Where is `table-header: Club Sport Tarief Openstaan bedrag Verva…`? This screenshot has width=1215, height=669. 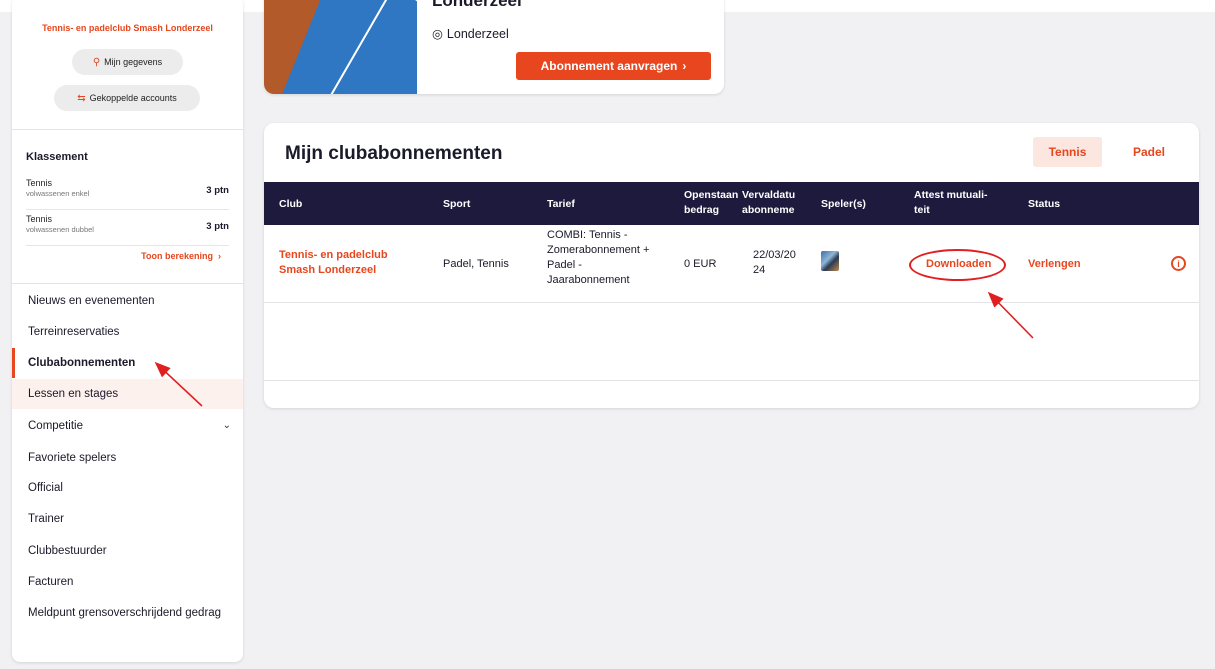 table-header: Club Sport Tarief Openstaan bedrag Verva… is located at coordinates (731, 203).